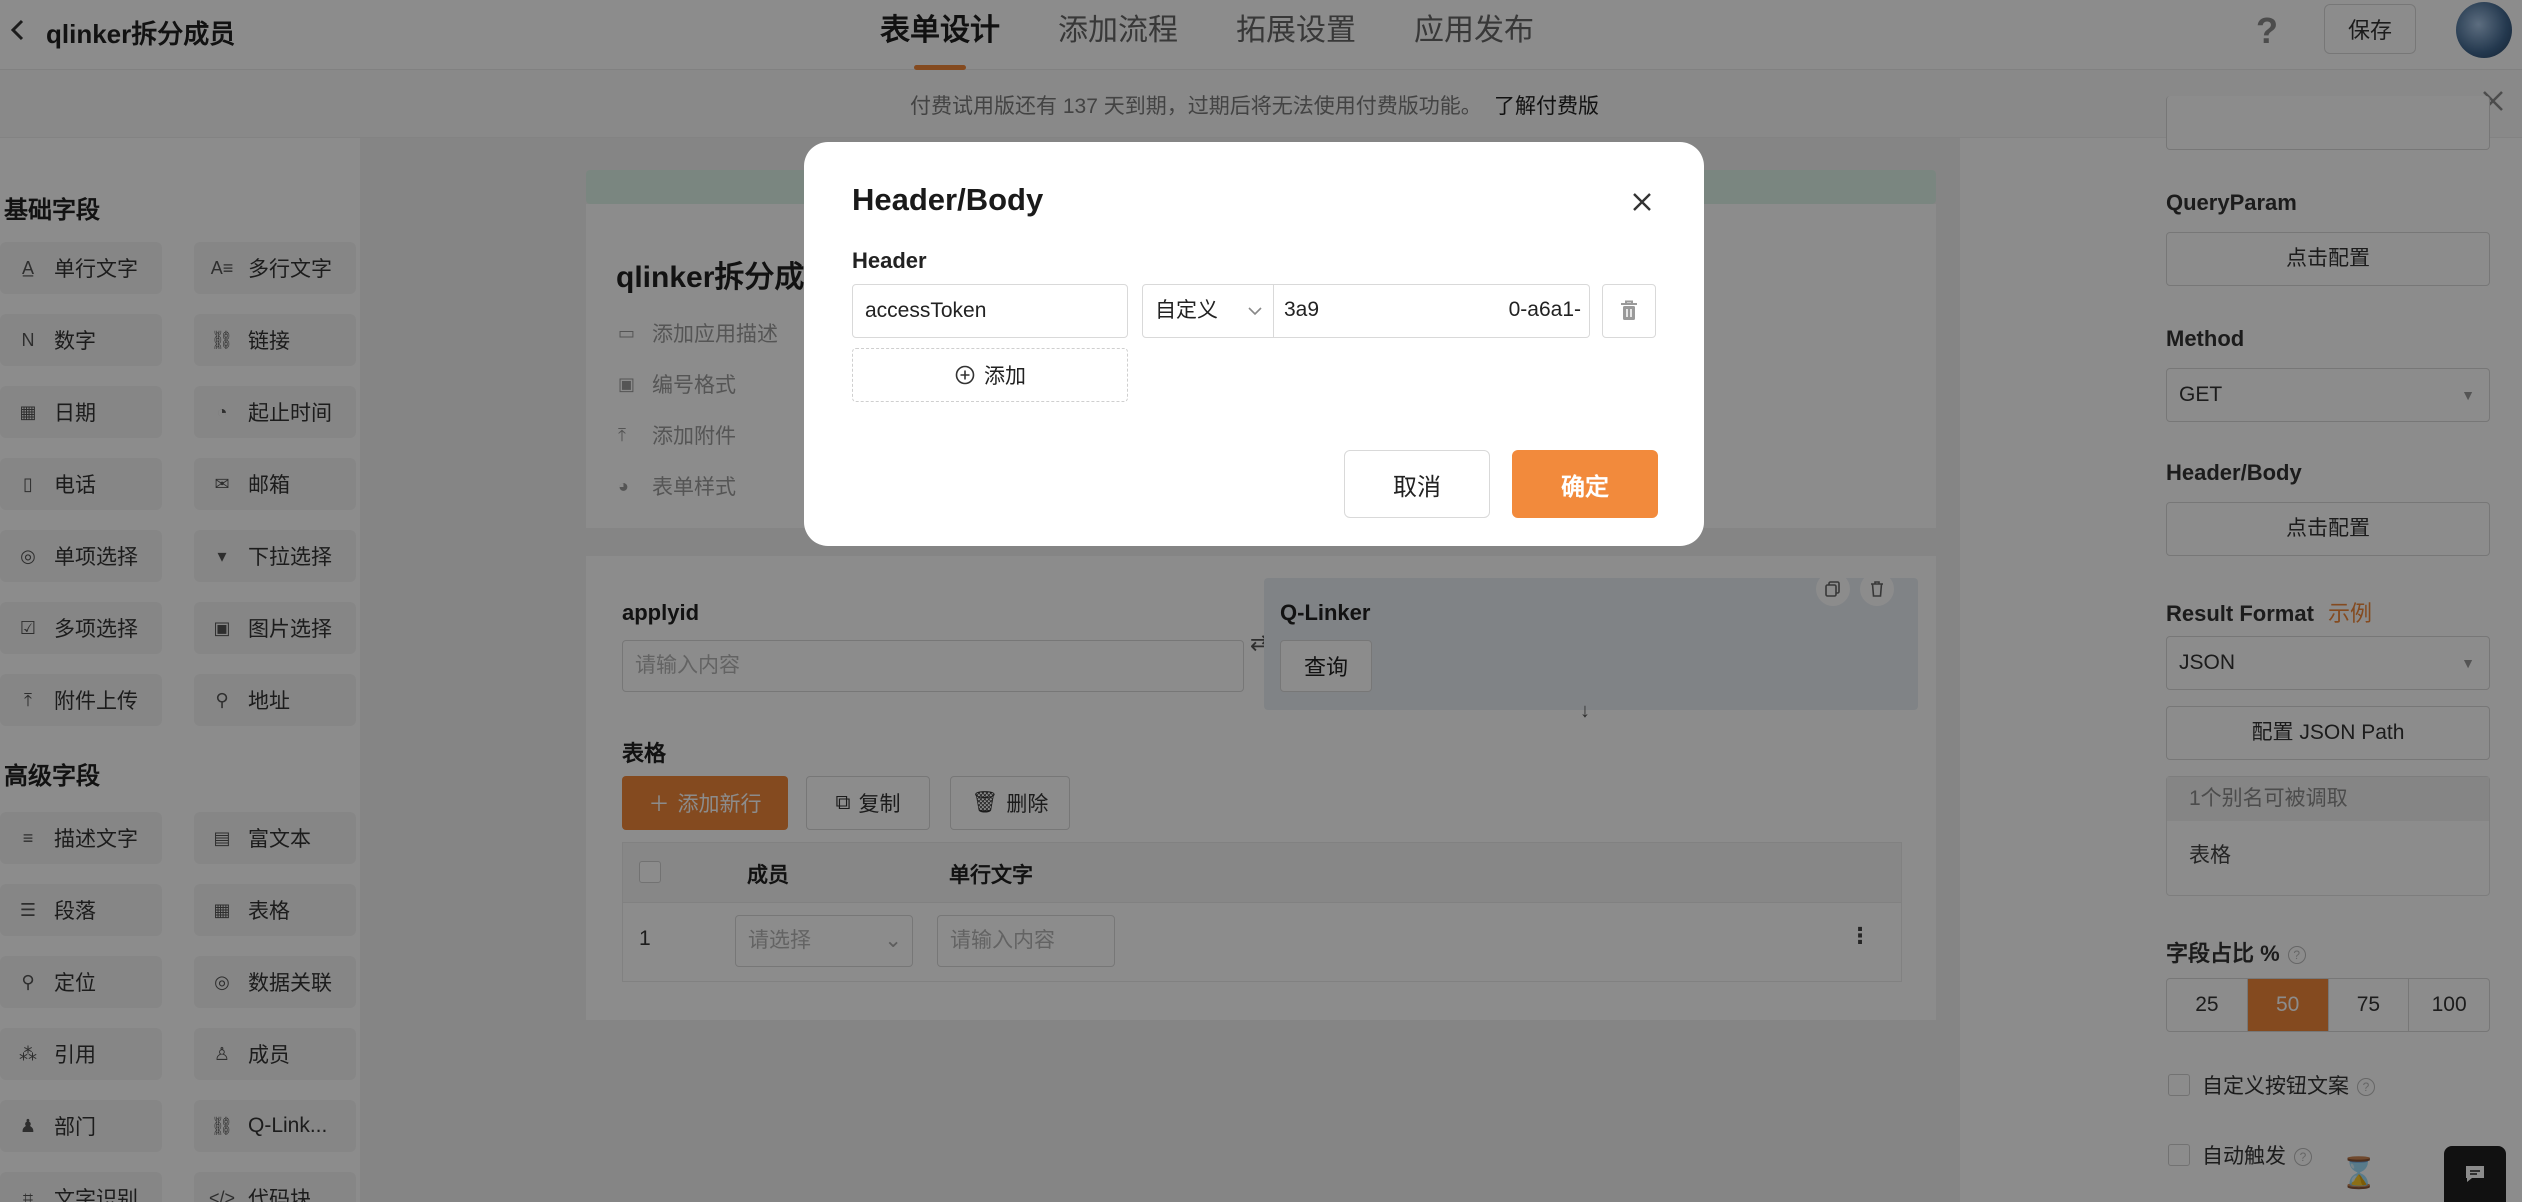 Image resolution: width=2522 pixels, height=1202 pixels. What do you see at coordinates (1417, 484) in the screenshot?
I see `cancel-button: 取消` at bounding box center [1417, 484].